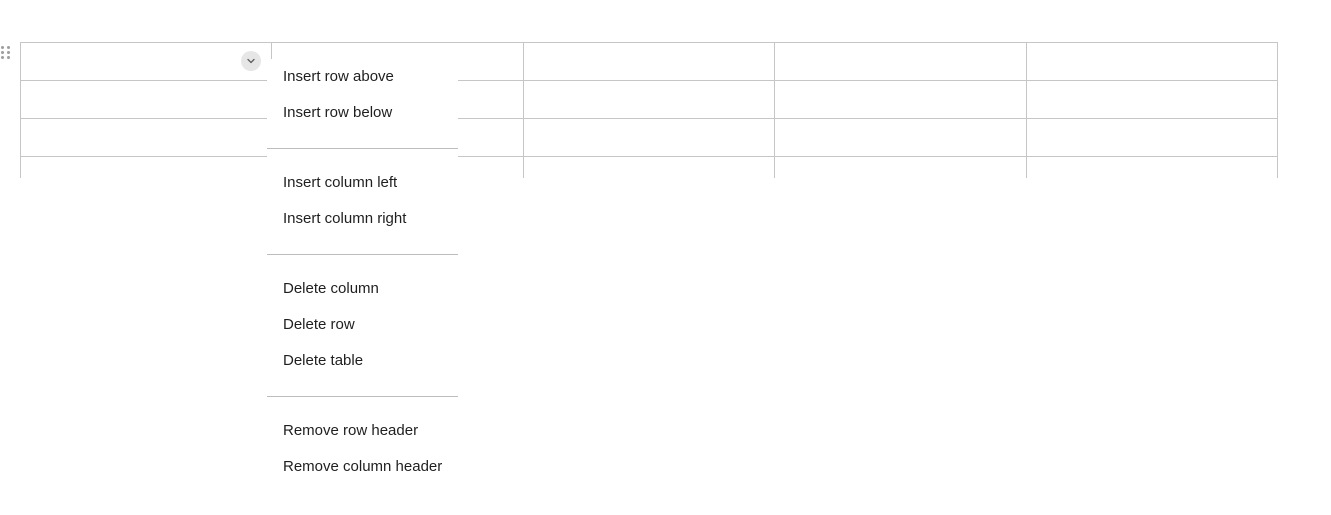 This screenshot has width=1331, height=515. I want to click on cell-menu-button, so click(251, 61).